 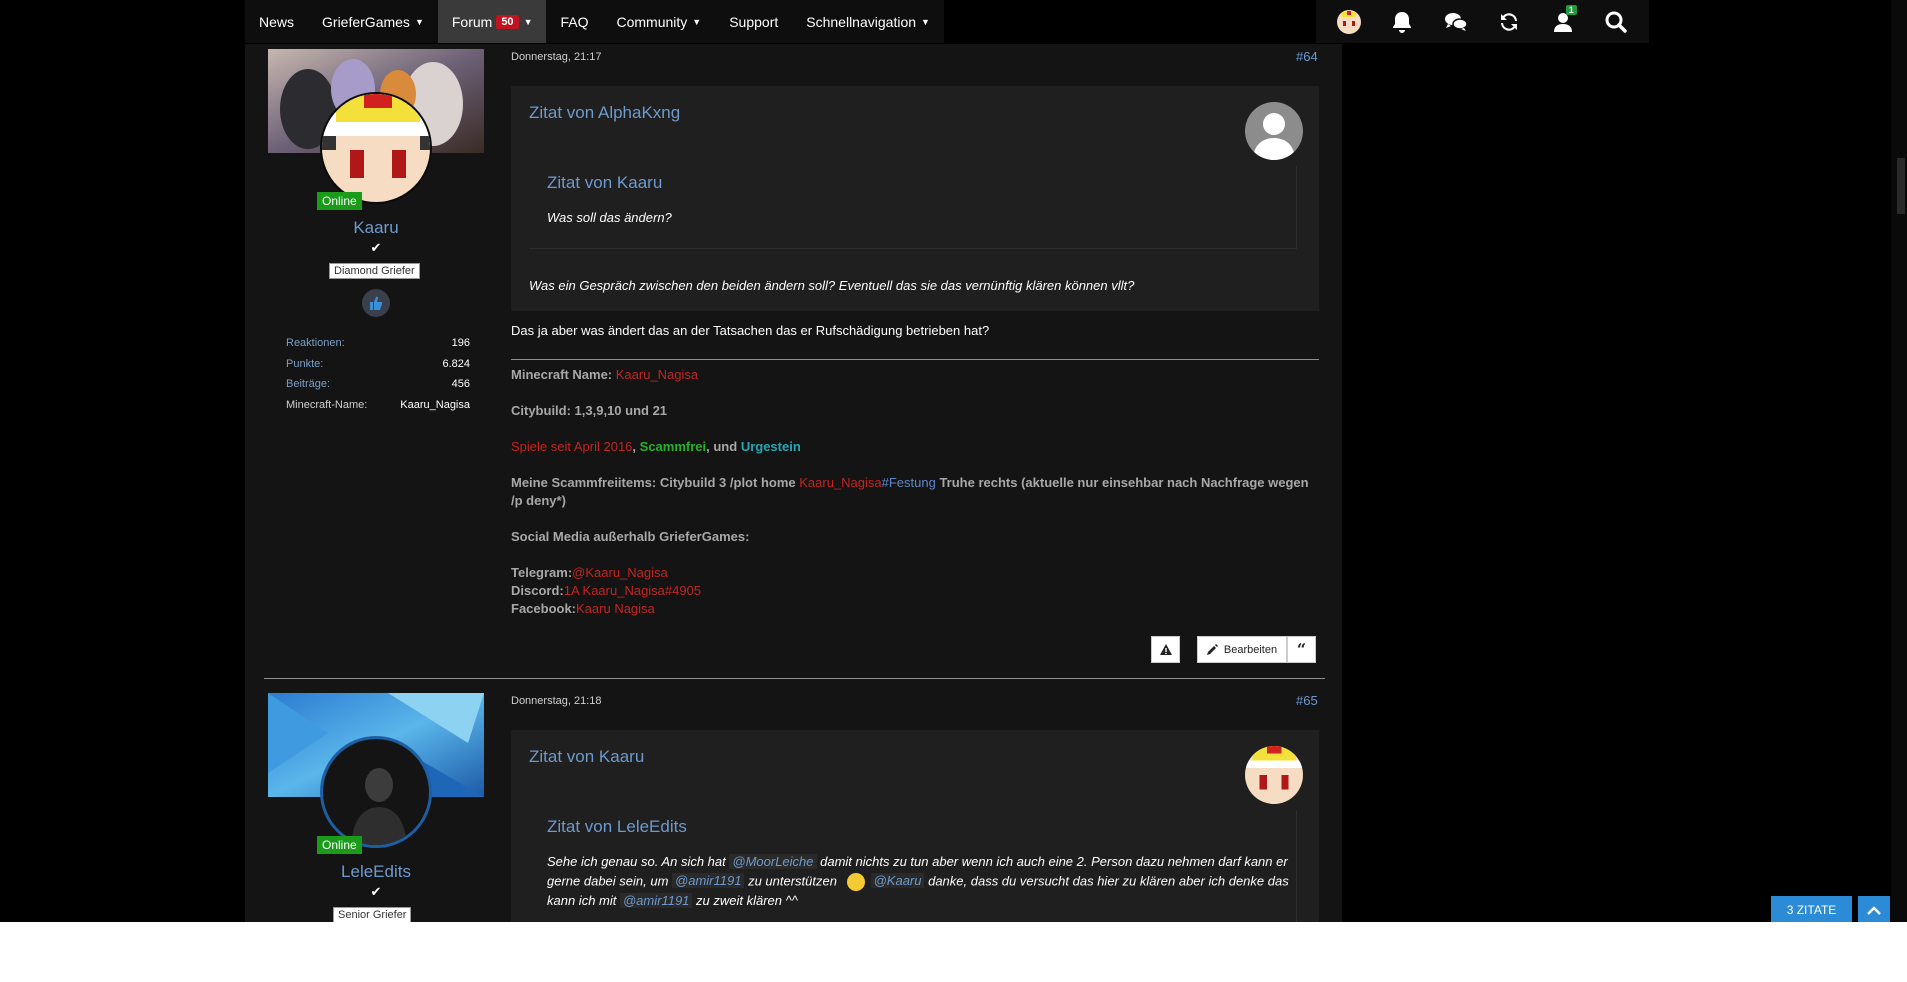 What do you see at coordinates (572, 446) in the screenshot?
I see `sig-since: Spiele seit April 2016` at bounding box center [572, 446].